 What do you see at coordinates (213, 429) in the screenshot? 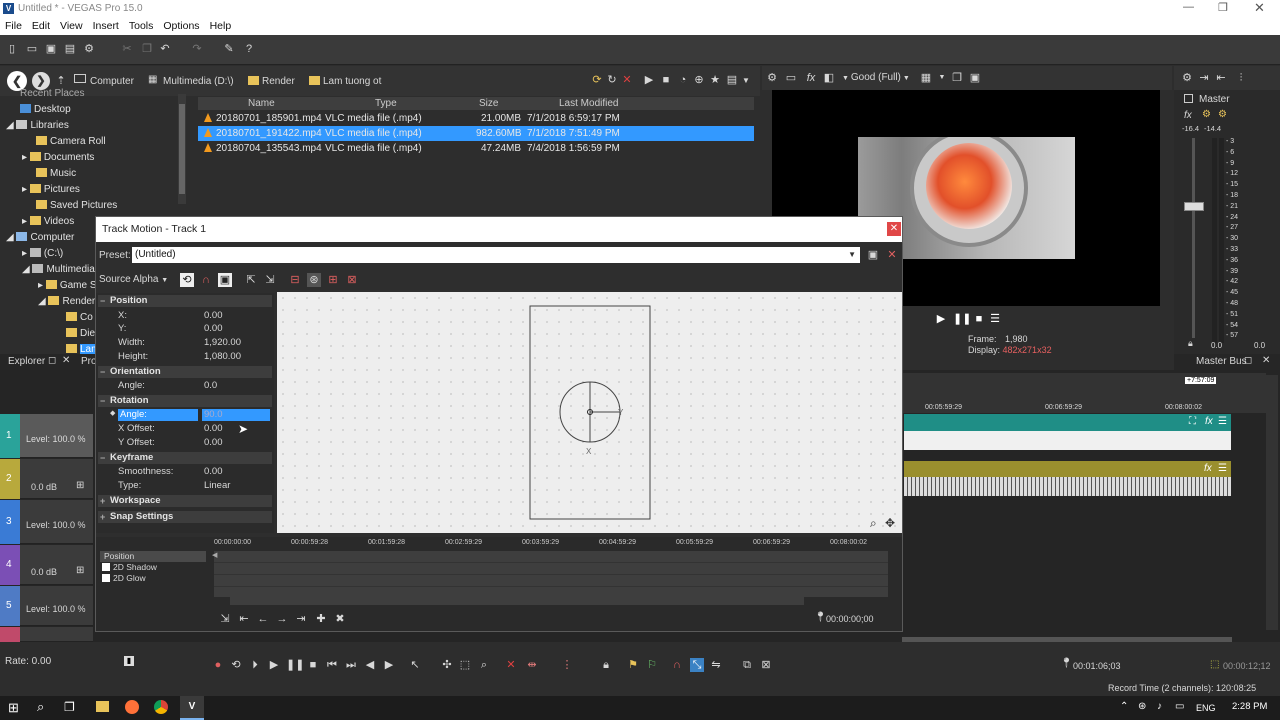
I see `x-offset-value: 0.00` at bounding box center [213, 429].